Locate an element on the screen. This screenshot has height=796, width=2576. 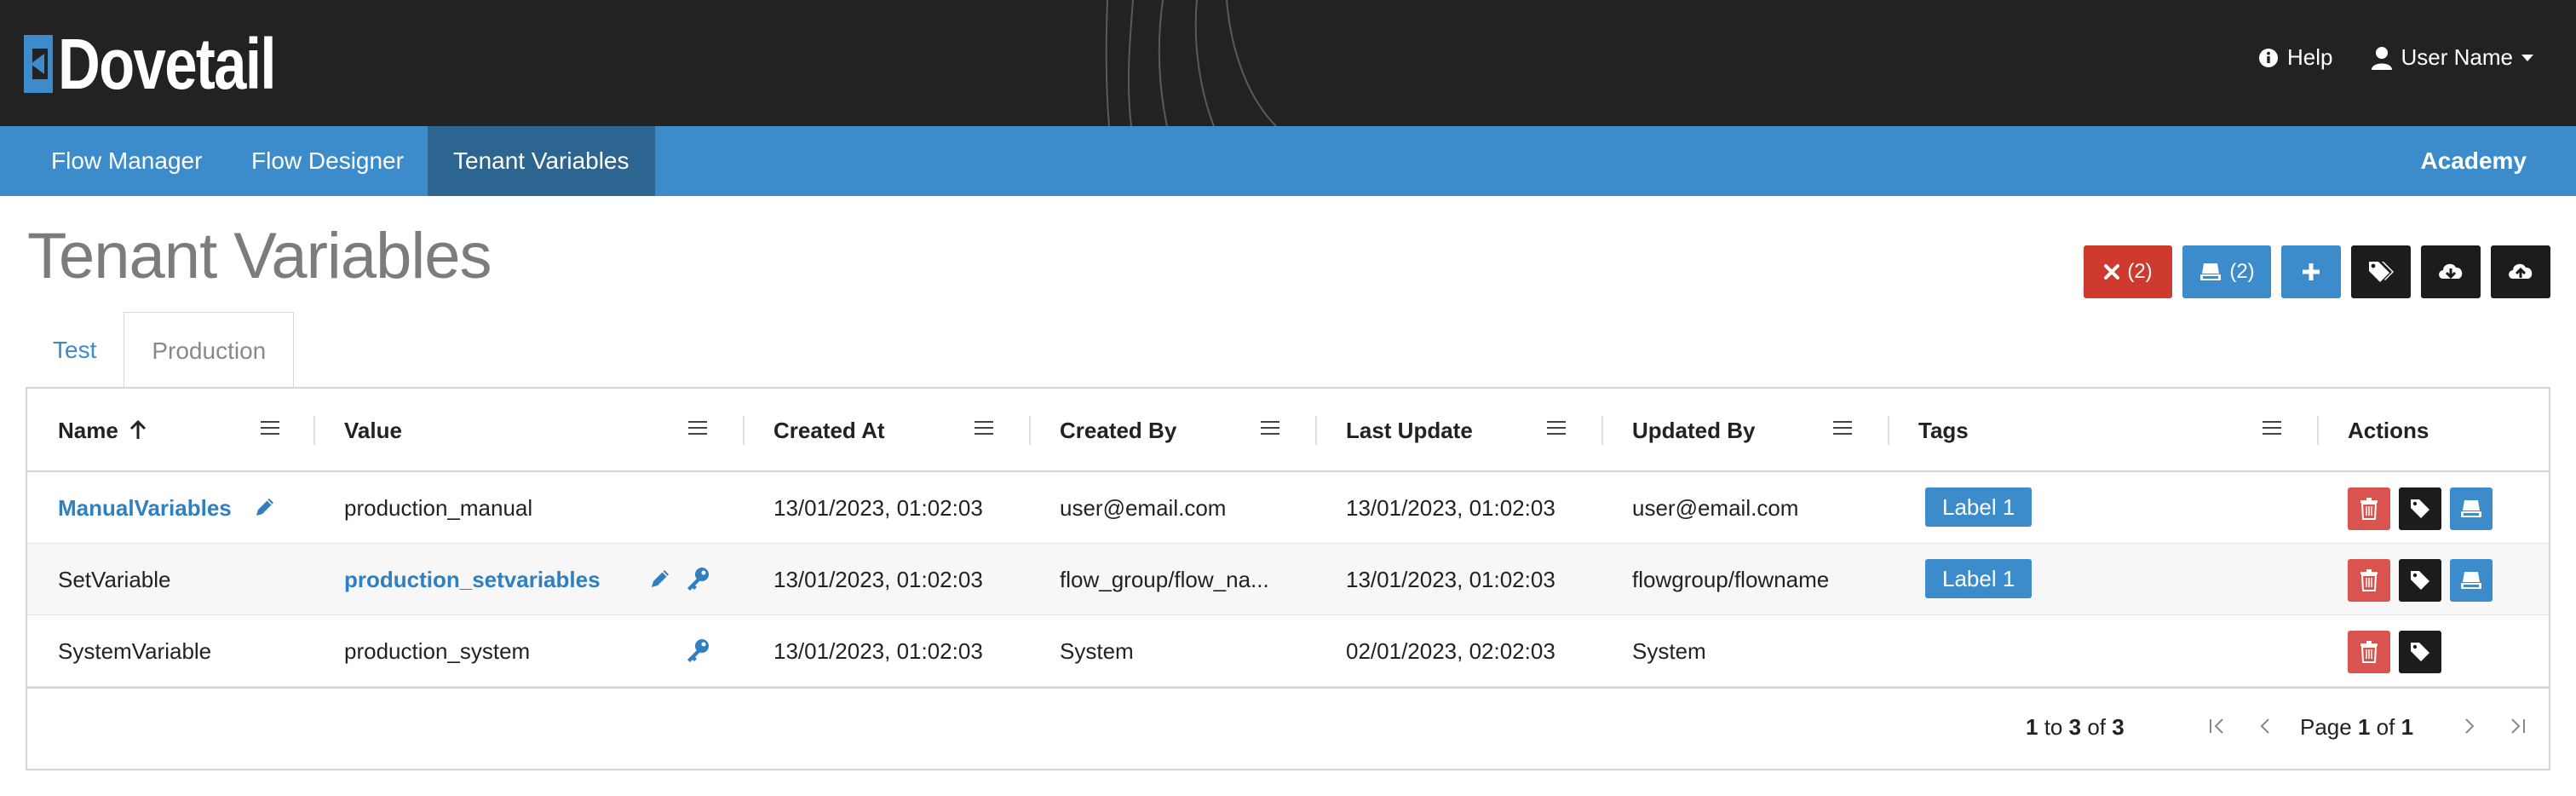
user-icon is located at coordinates (2381, 58).